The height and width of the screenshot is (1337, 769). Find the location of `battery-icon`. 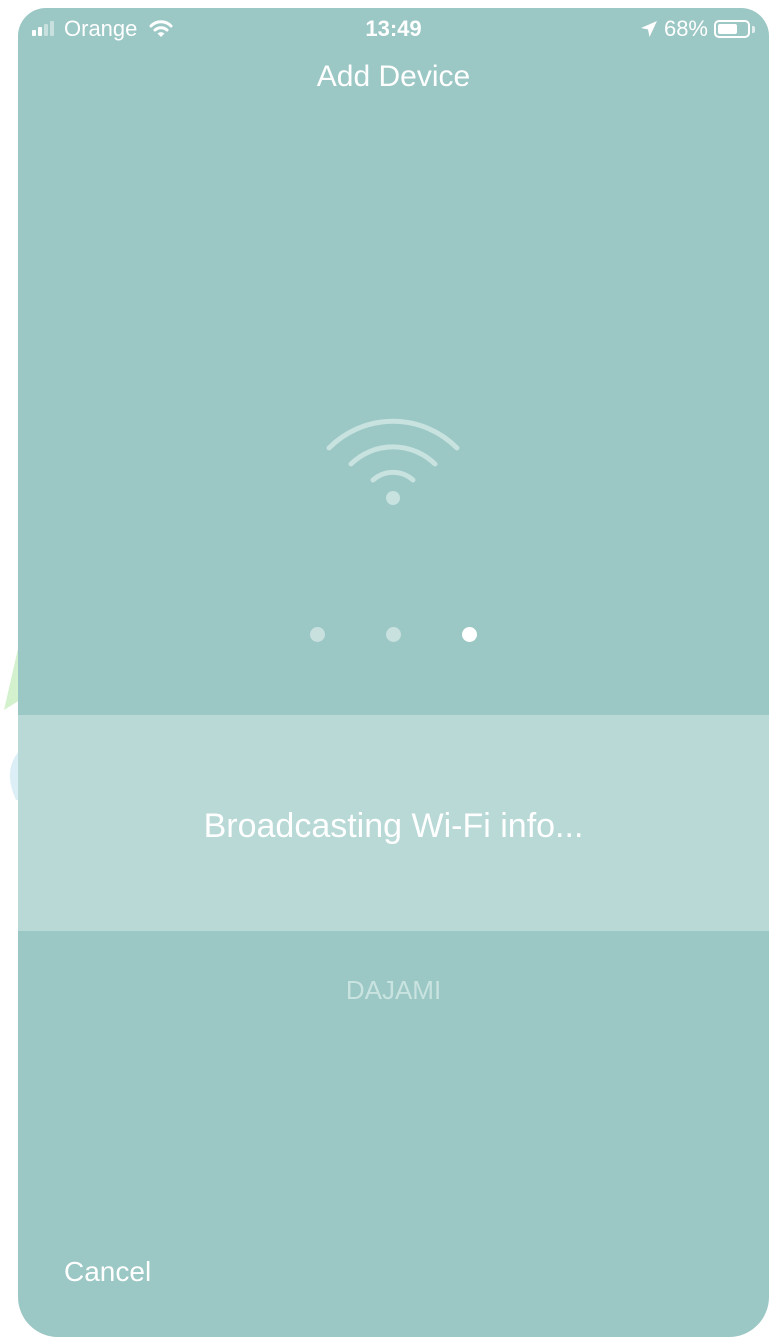

battery-icon is located at coordinates (732, 29).